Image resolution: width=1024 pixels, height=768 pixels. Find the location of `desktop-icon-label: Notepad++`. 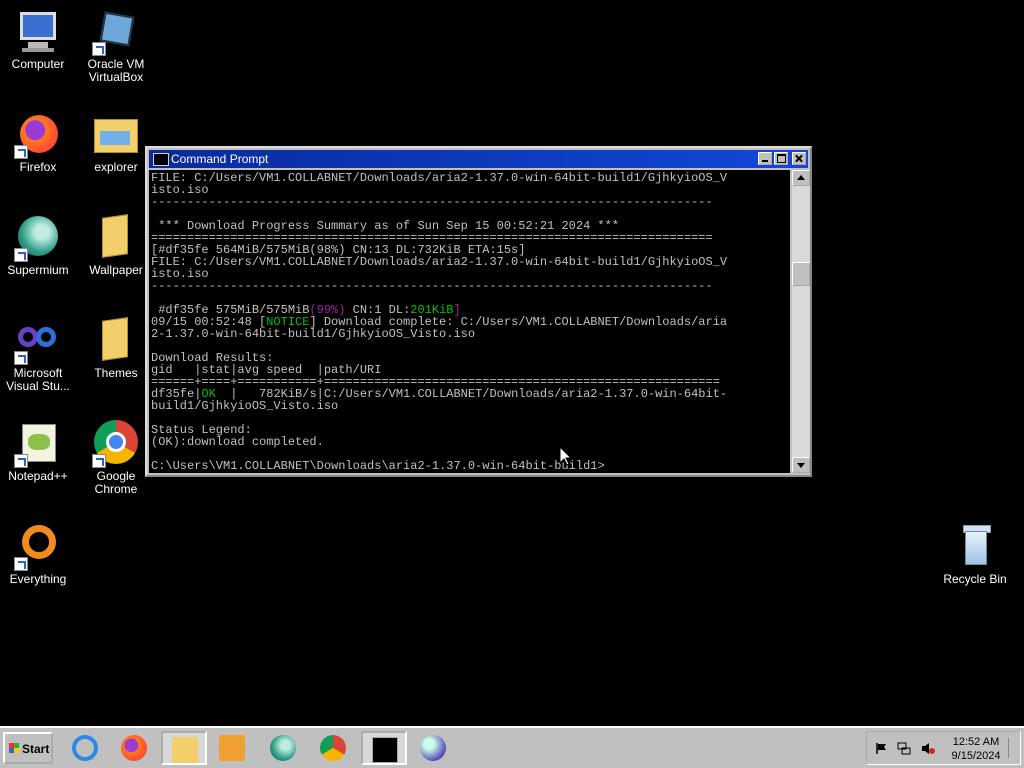

desktop-icon-label: Notepad++ is located at coordinates (38, 476).